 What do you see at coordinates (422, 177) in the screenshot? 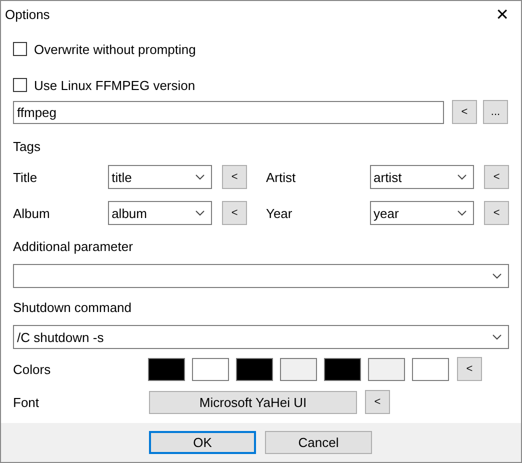
I see `tag-dropdown: artist` at bounding box center [422, 177].